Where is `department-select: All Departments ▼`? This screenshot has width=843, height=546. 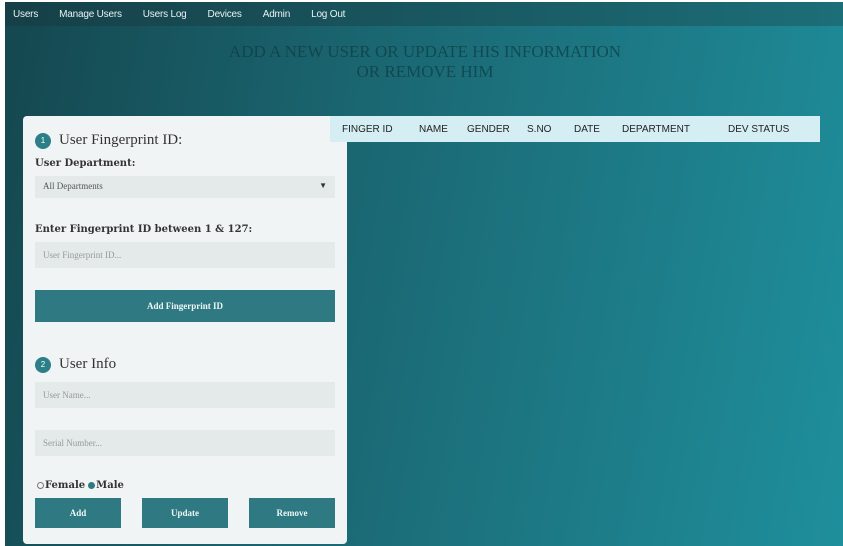 department-select: All Departments ▼ is located at coordinates (185, 187).